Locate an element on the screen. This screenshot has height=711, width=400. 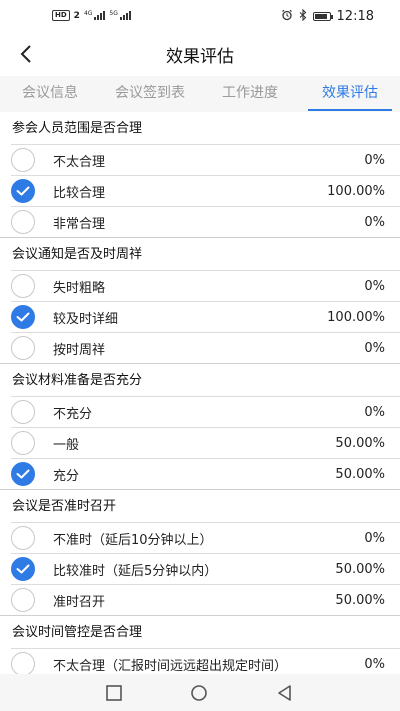
battery-icon is located at coordinates (322, 16).